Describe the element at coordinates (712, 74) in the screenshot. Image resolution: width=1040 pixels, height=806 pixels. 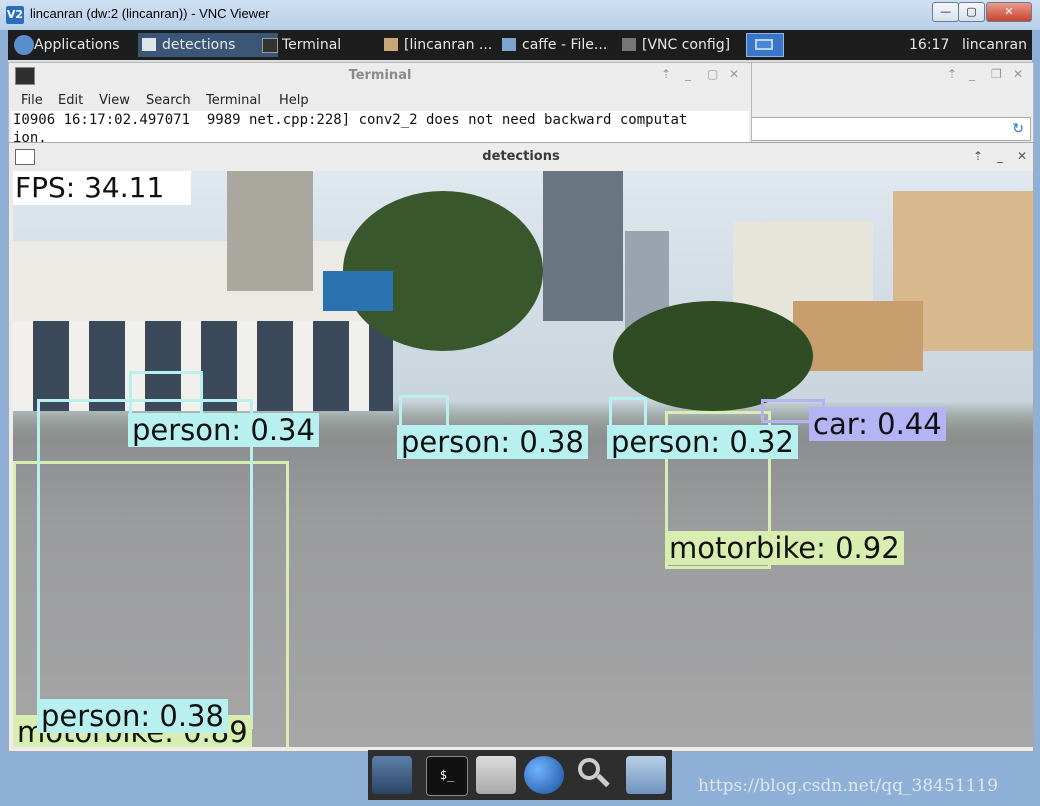
I see `maximize-icon: ▢` at that location.